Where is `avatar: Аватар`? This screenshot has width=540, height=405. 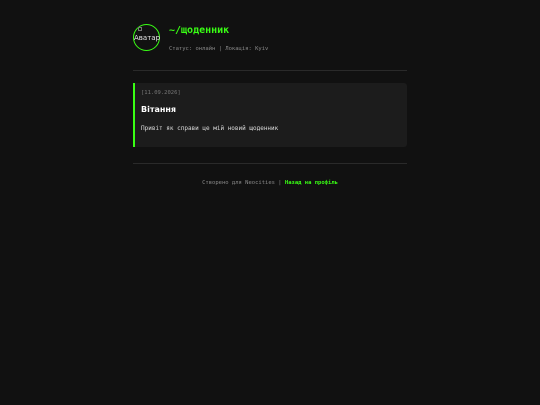
avatar: Аватар is located at coordinates (146, 37).